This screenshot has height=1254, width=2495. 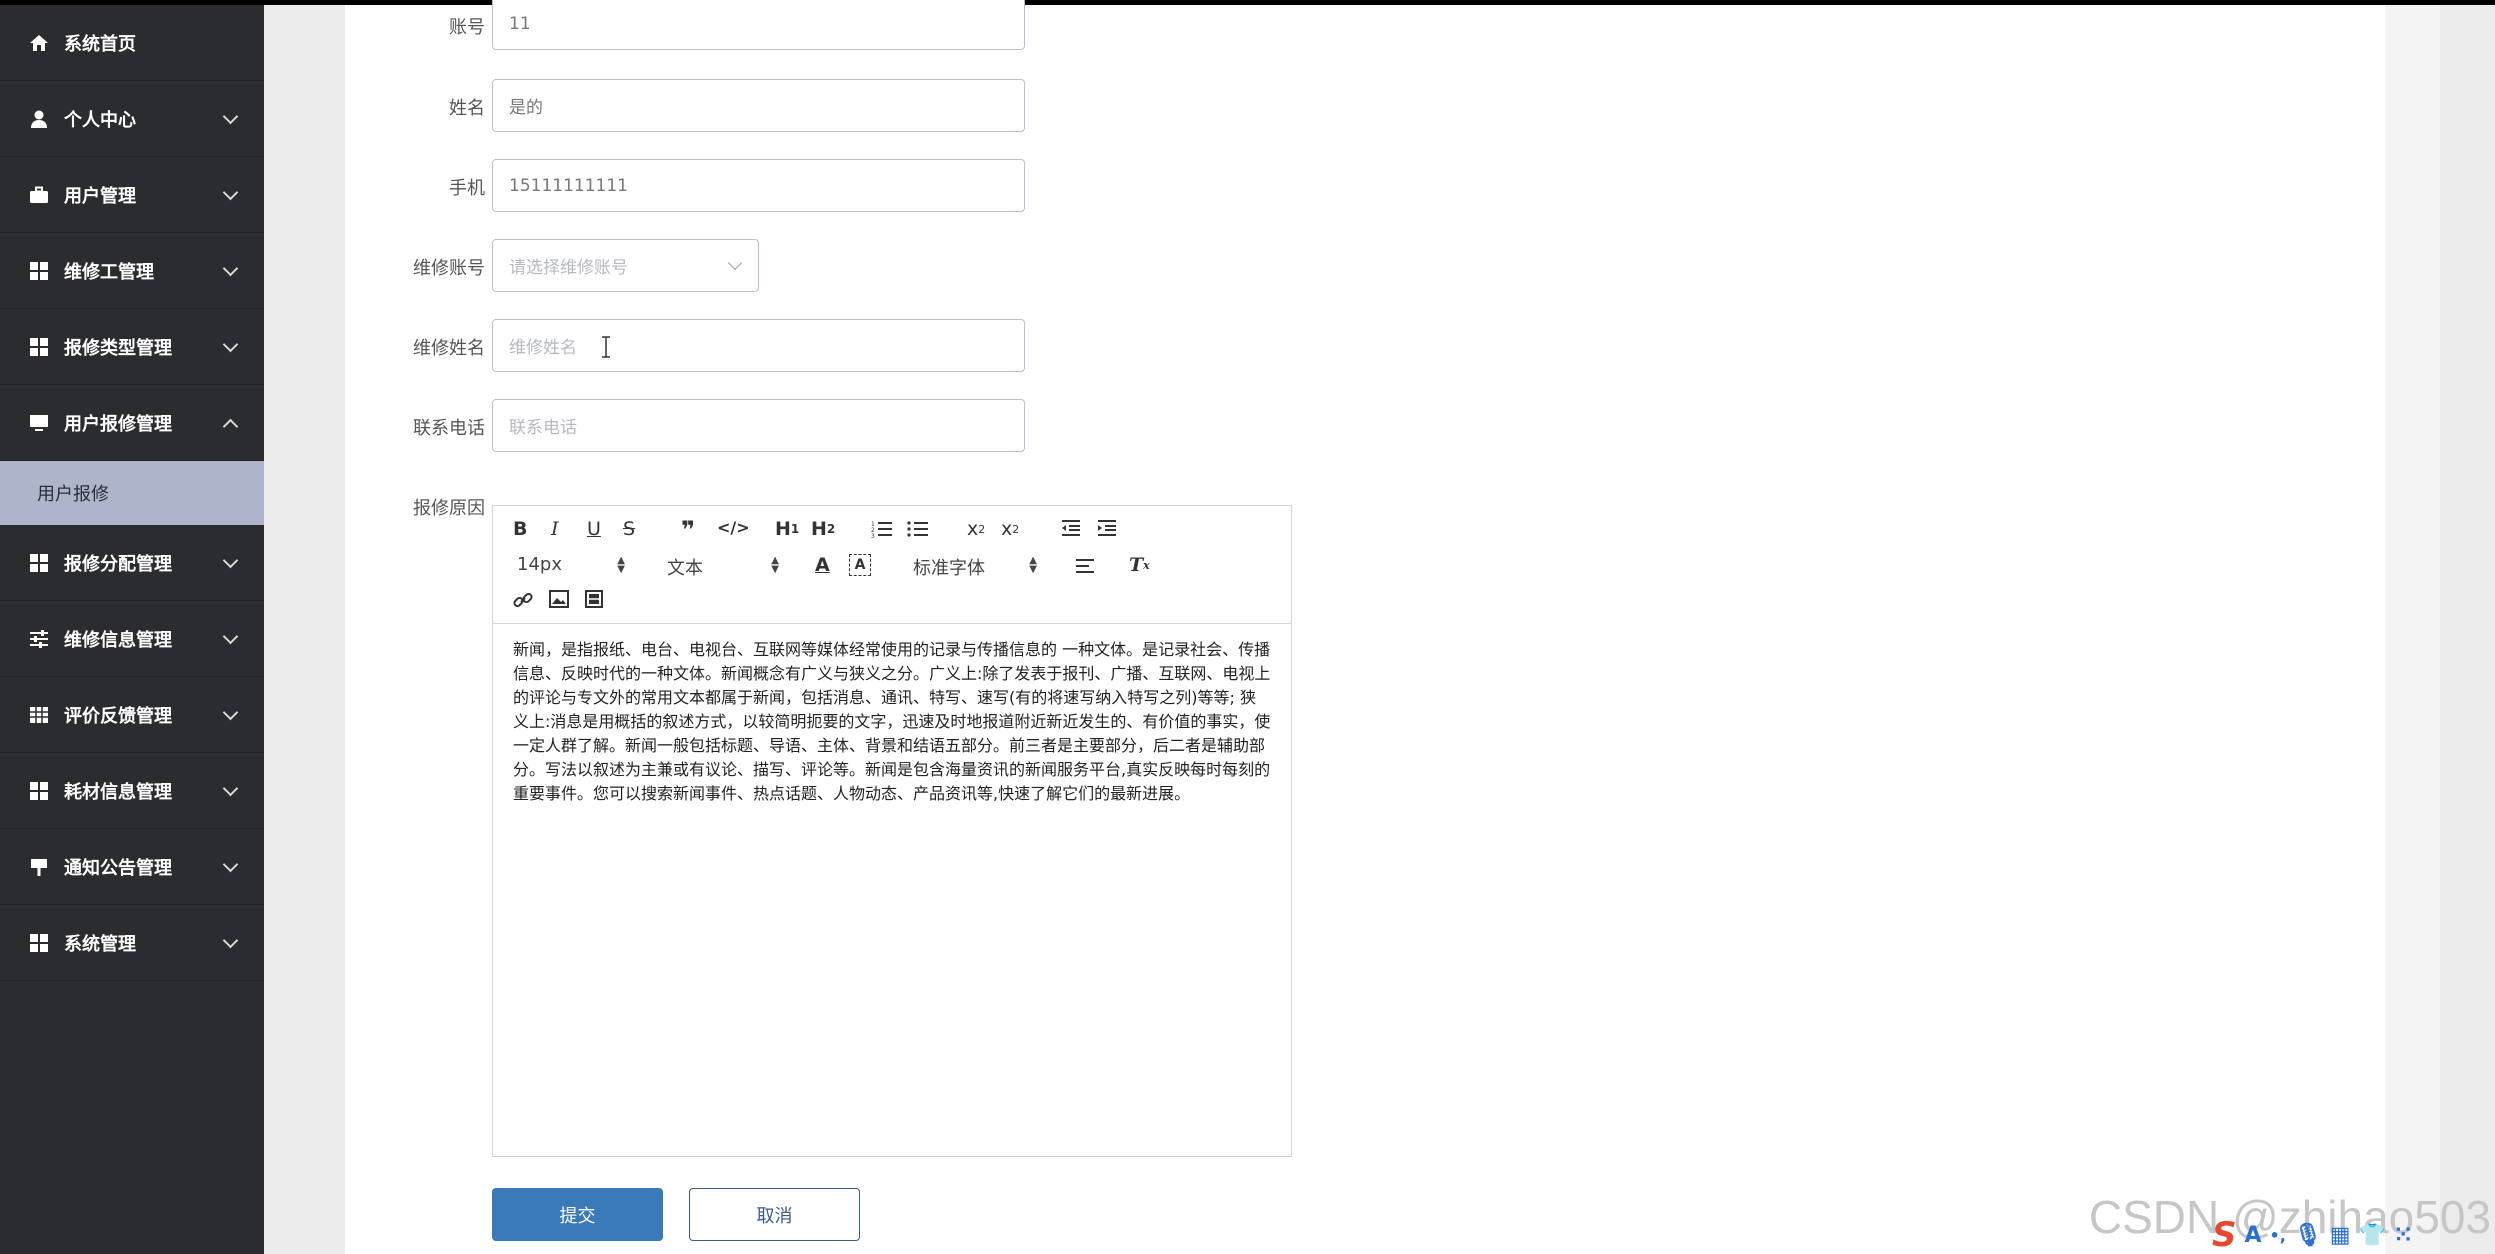 I want to click on font-color-icon: A, so click(x=822, y=565).